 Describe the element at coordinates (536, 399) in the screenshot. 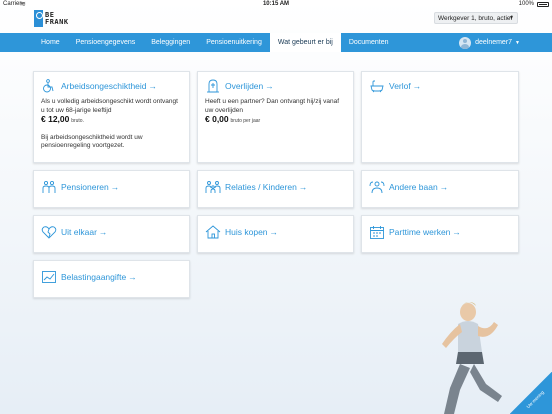

I see `feedback-label: Uw mening` at that location.